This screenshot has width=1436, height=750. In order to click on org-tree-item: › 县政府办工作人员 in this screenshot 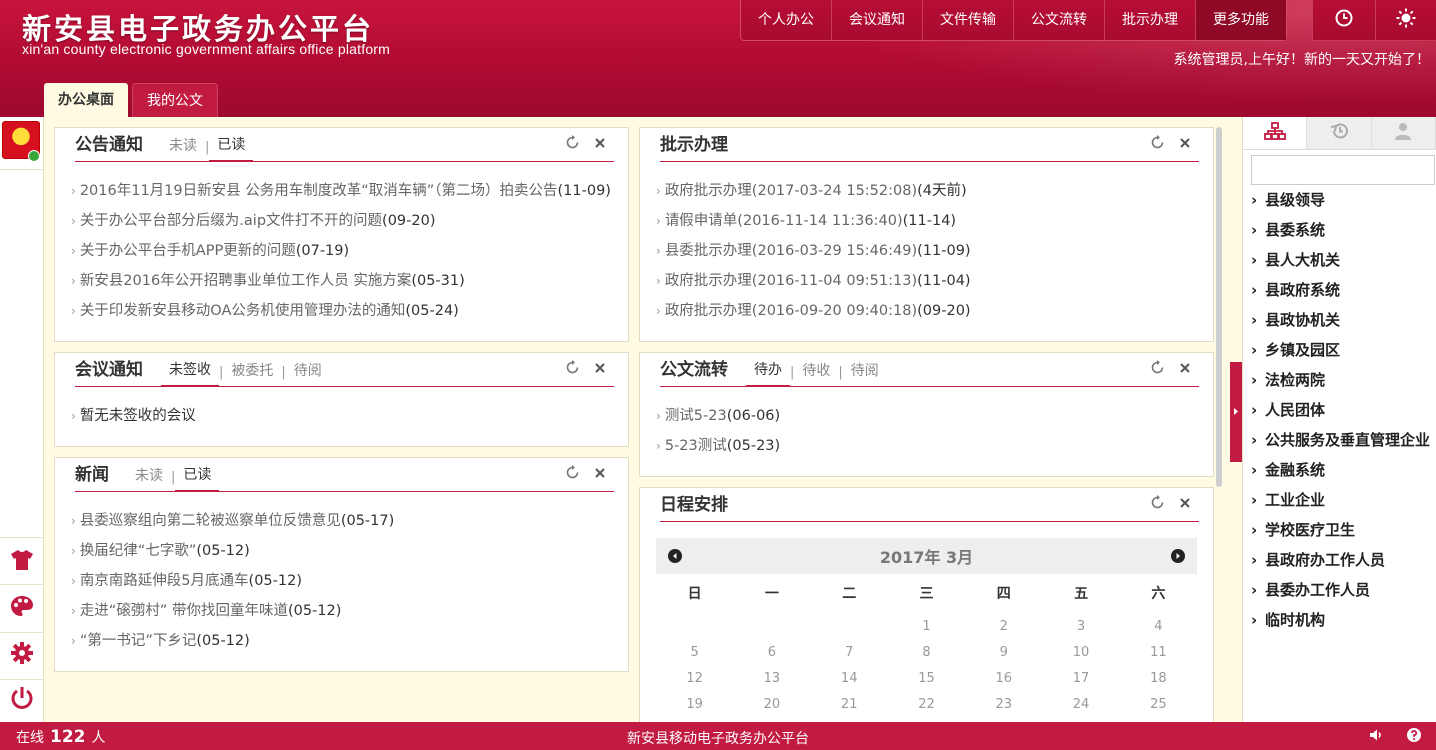, I will do `click(1343, 560)`.